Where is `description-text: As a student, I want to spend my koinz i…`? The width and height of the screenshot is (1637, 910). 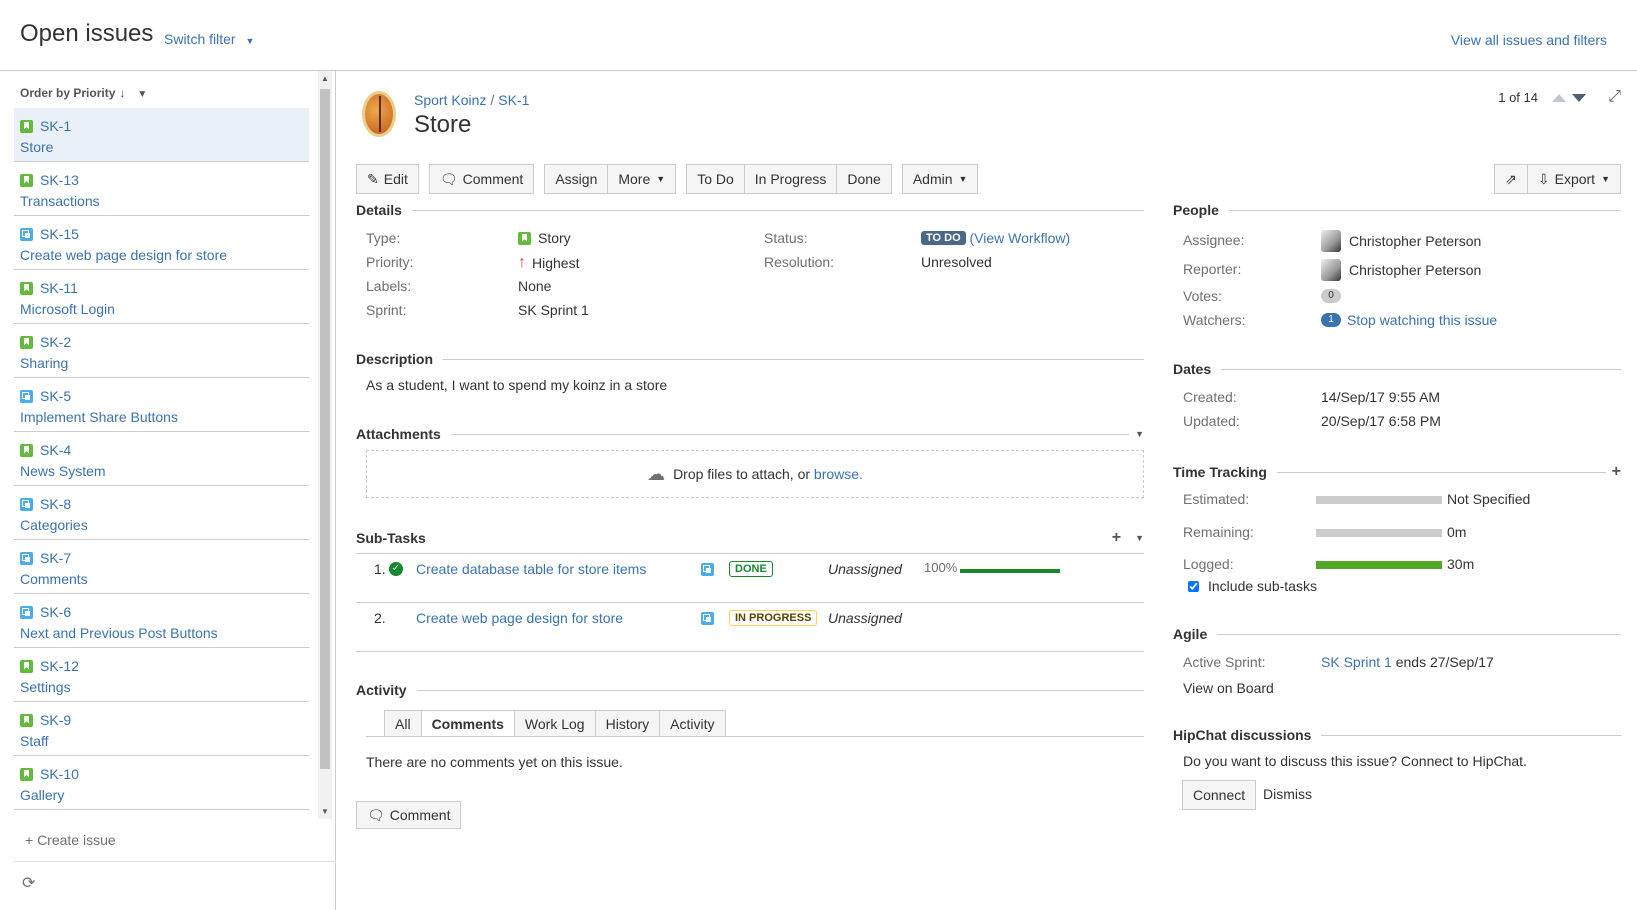
description-text: As a student, I want to spend my koinz i… is located at coordinates (516, 385).